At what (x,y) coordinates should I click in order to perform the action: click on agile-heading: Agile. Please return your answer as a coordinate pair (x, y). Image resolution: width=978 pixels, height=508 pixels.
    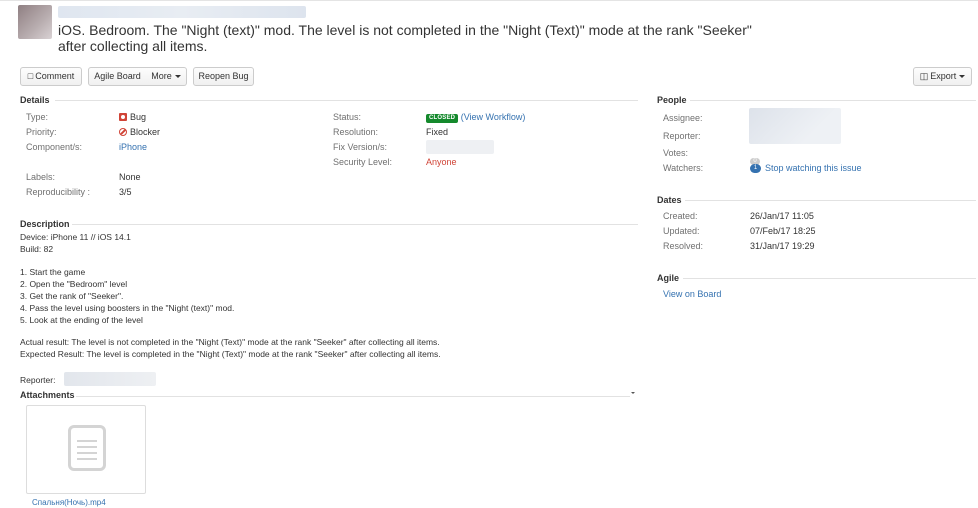
    Looking at the image, I should click on (668, 278).